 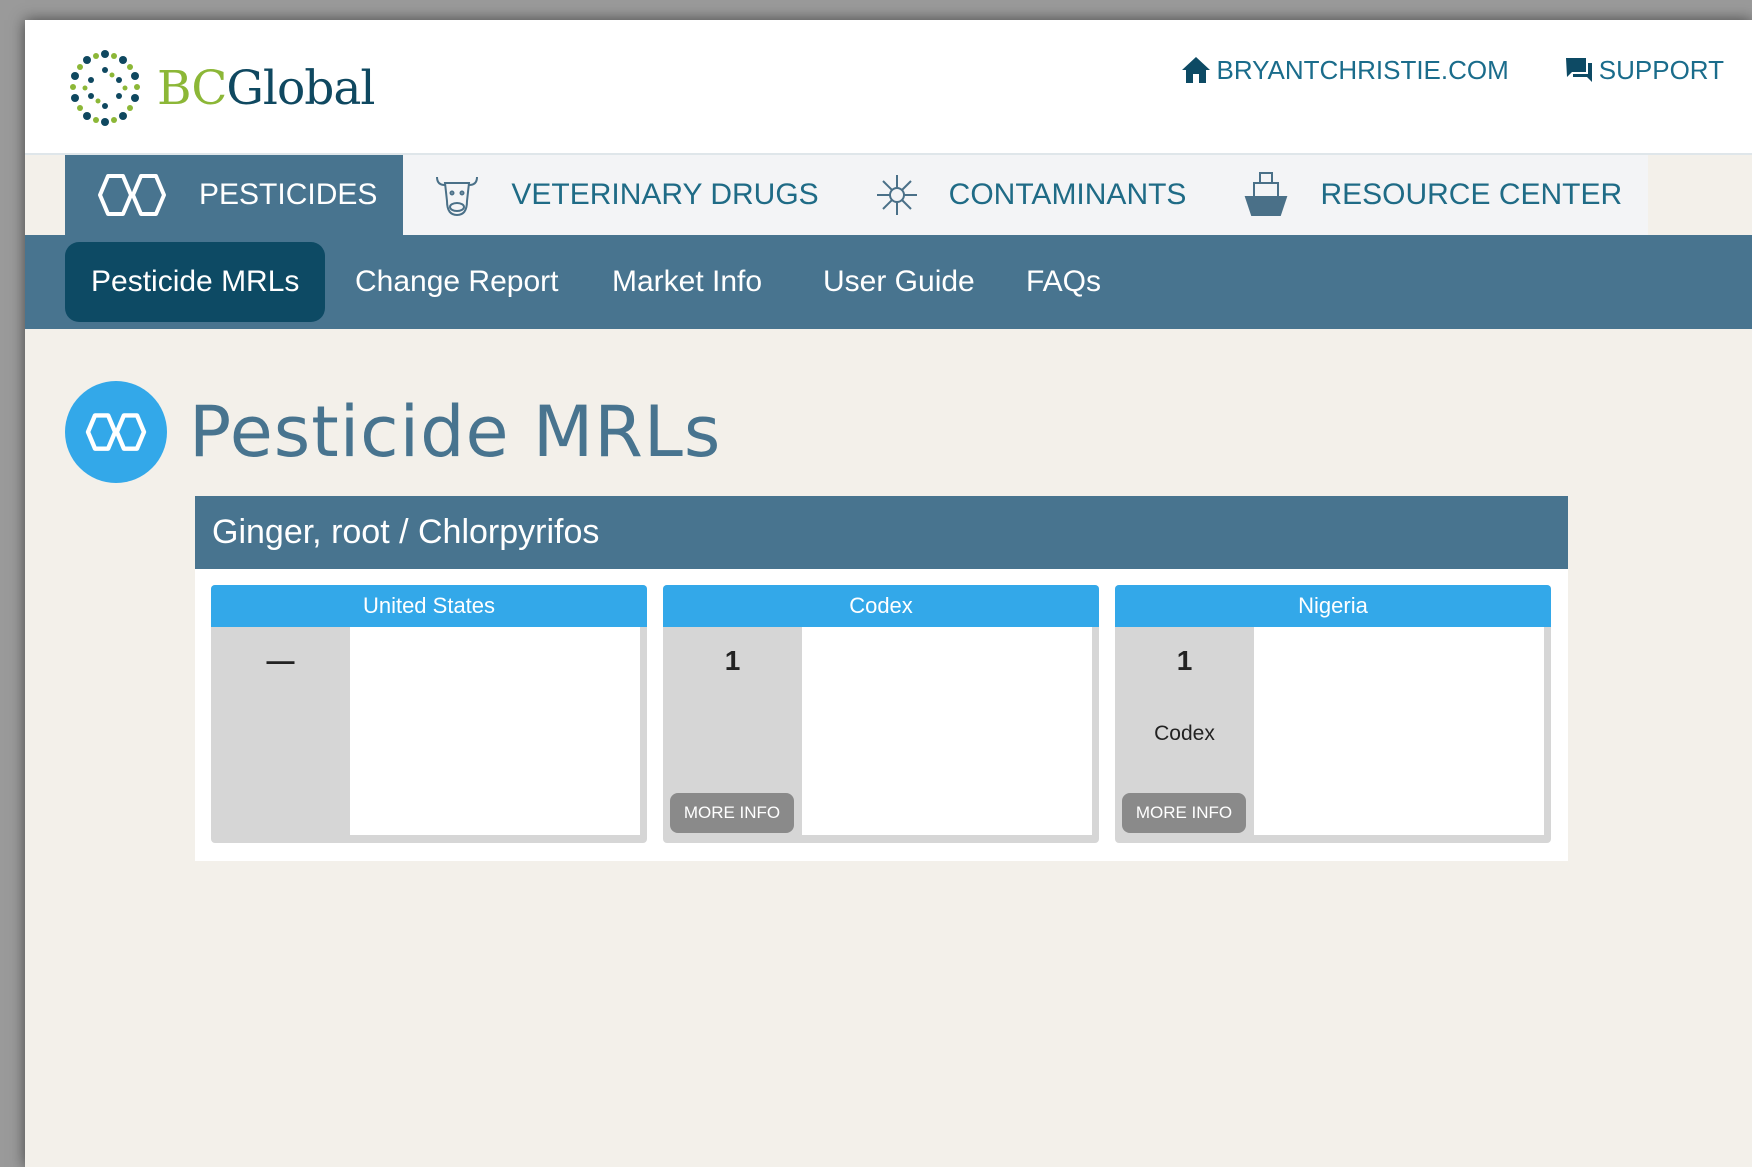 I want to click on mrl-value-column: 1 Codex MORE INFO, so click(x=1184, y=735).